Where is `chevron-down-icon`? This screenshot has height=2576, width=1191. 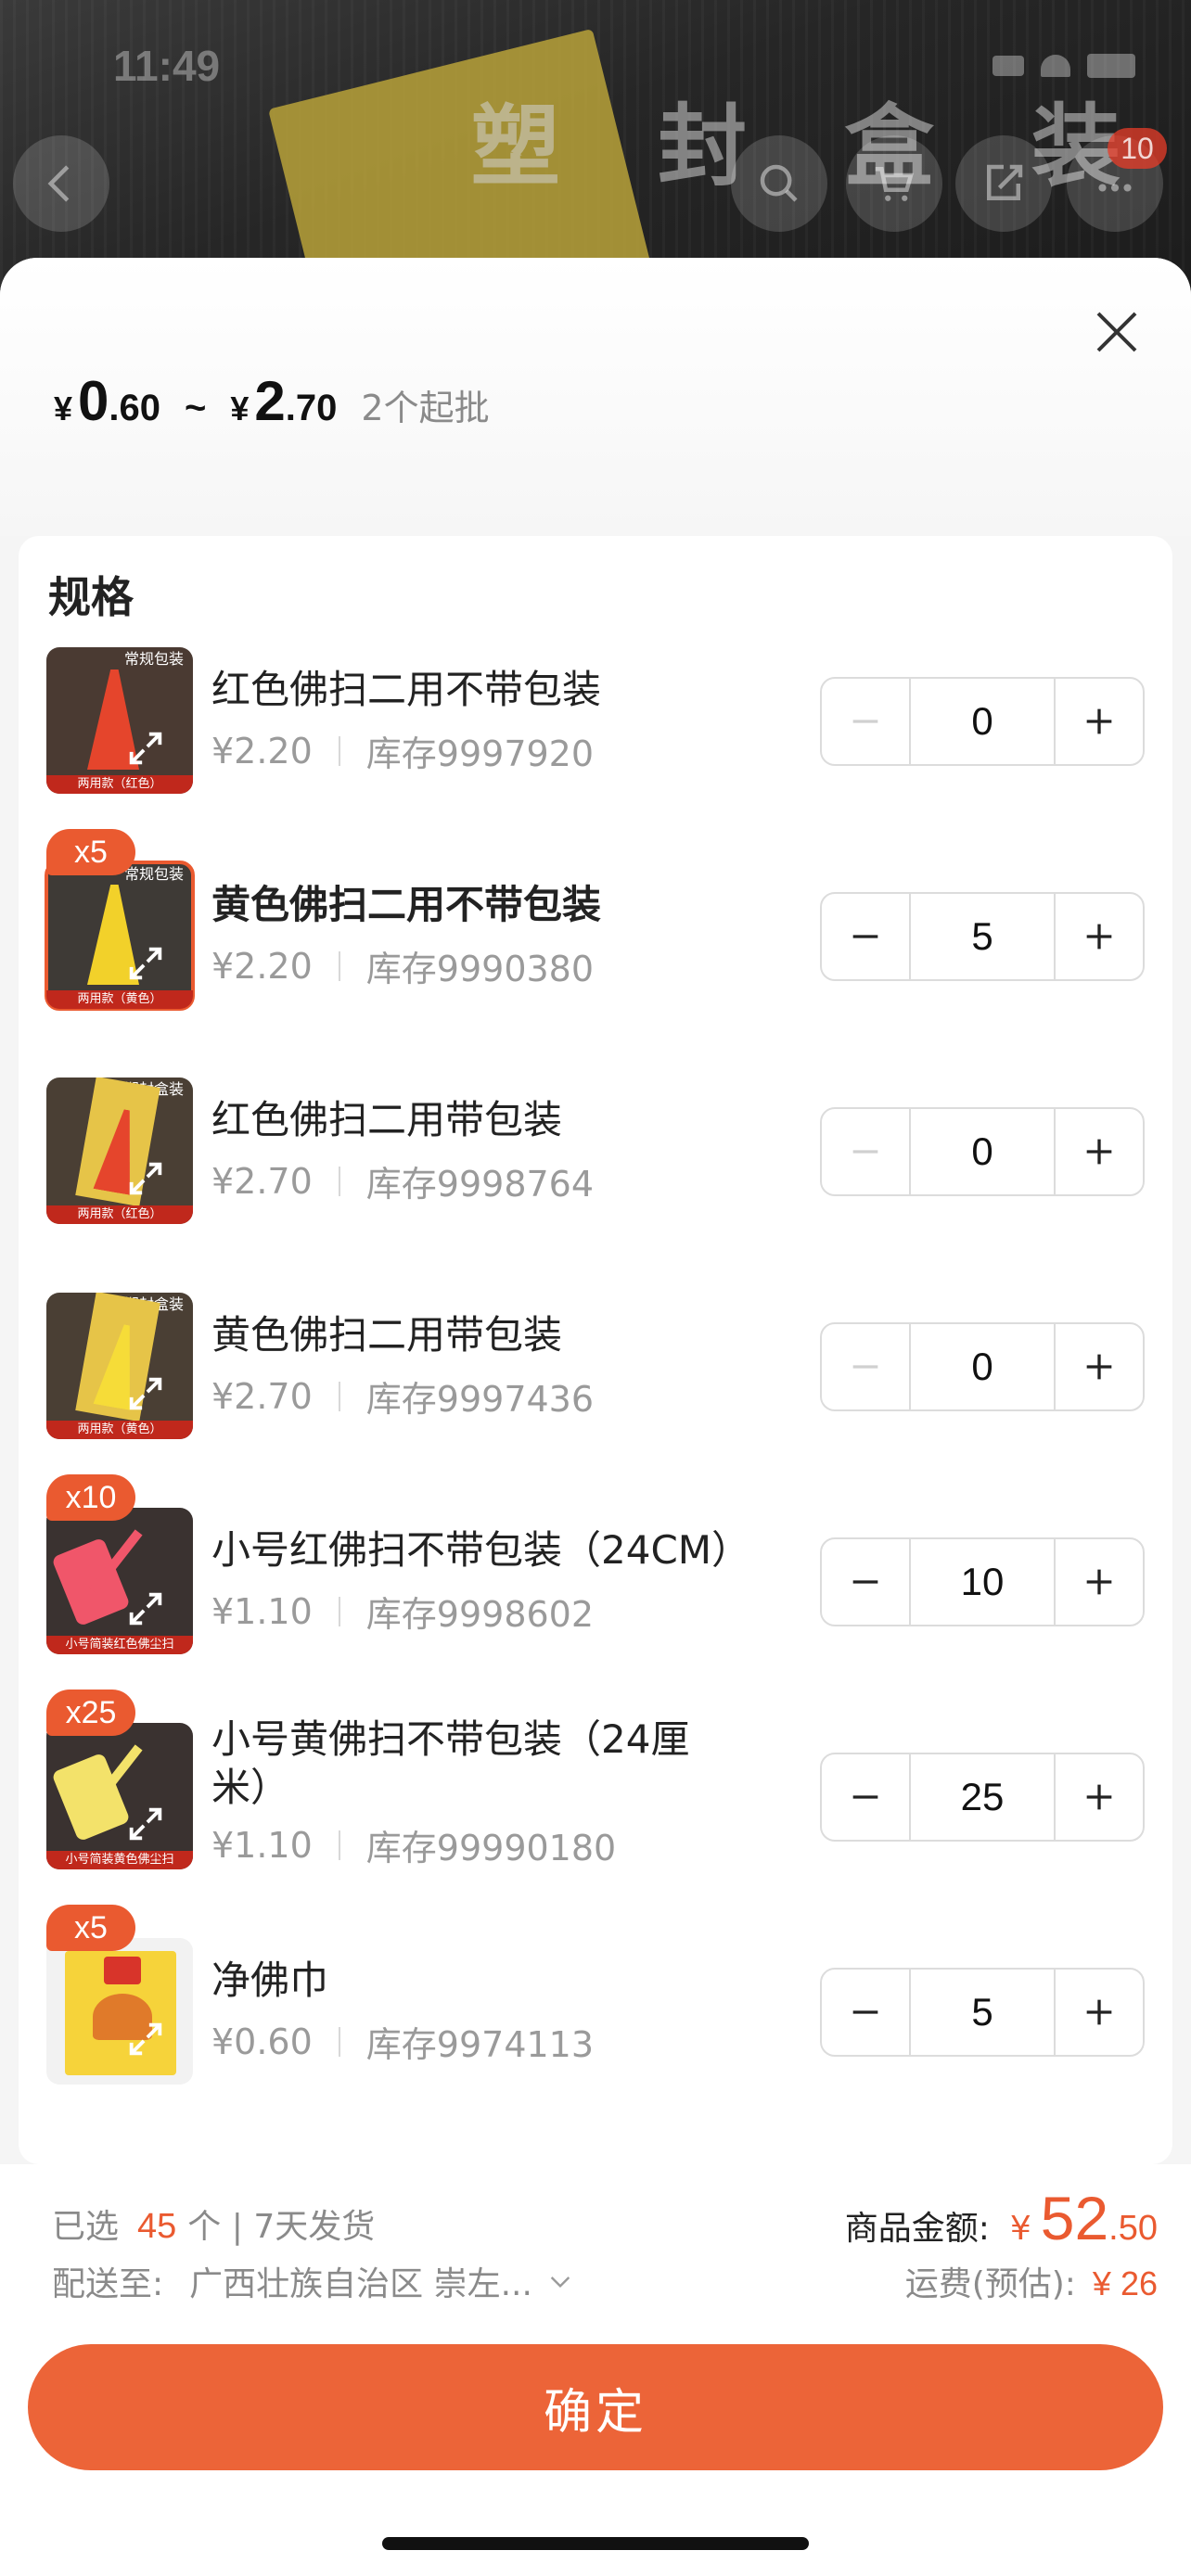
chevron-down-icon is located at coordinates (560, 2281).